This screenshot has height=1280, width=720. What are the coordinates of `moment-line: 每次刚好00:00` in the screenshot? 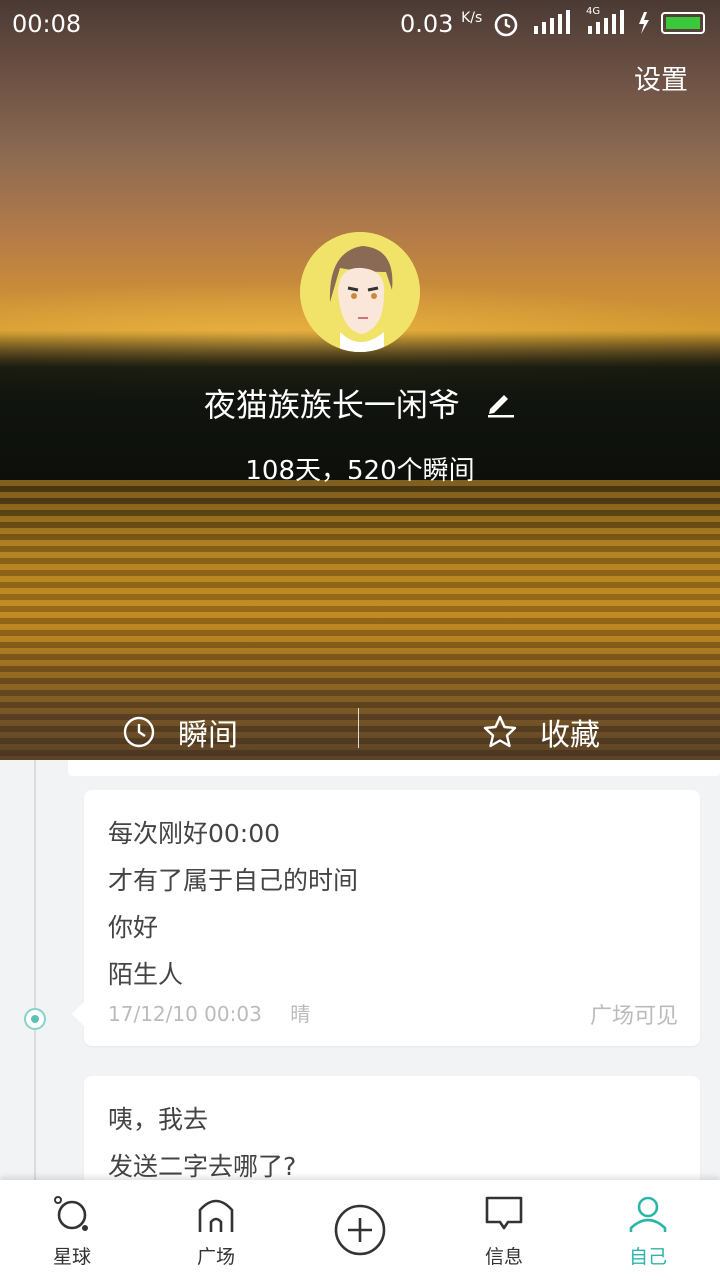 It's located at (194, 833).